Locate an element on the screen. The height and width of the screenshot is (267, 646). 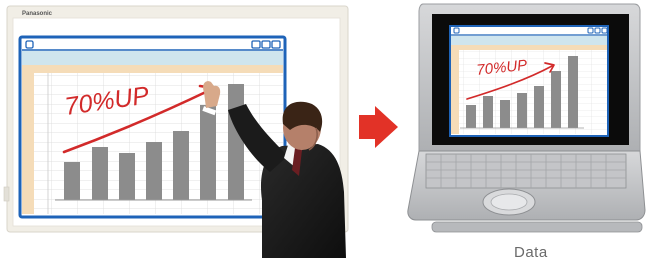
board-brand-label: Panasonic is located at coordinates (37, 14).